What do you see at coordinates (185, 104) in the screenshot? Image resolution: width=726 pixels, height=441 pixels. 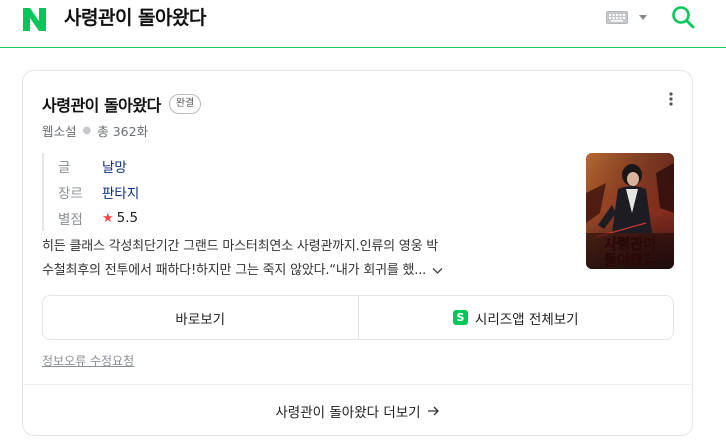 I see `status-badge: 완결` at bounding box center [185, 104].